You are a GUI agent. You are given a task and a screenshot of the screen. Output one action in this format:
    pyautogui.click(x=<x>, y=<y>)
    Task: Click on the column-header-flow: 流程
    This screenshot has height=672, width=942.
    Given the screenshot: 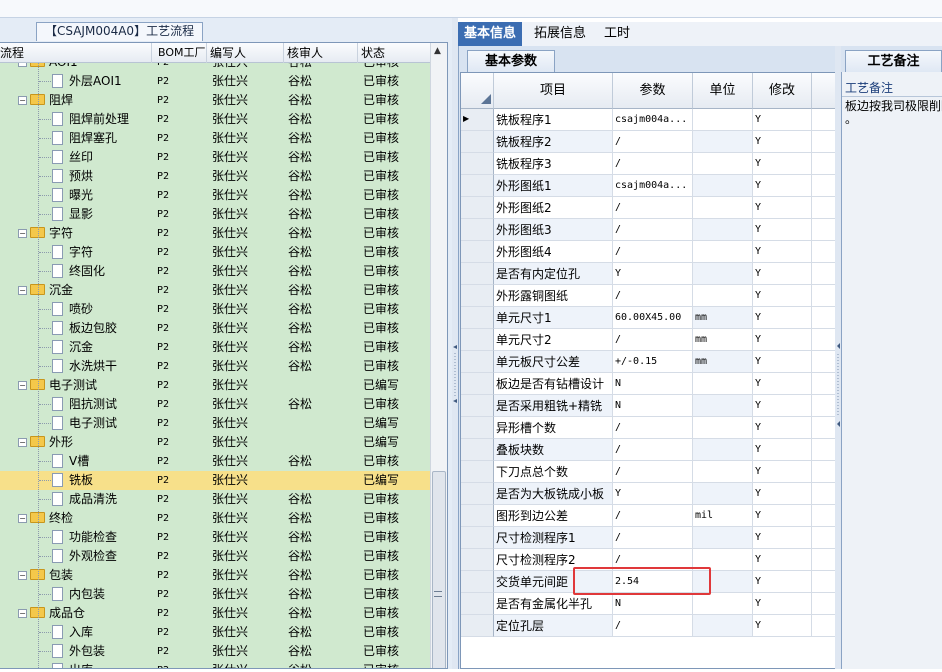 What is the action you would take?
    pyautogui.click(x=76, y=53)
    